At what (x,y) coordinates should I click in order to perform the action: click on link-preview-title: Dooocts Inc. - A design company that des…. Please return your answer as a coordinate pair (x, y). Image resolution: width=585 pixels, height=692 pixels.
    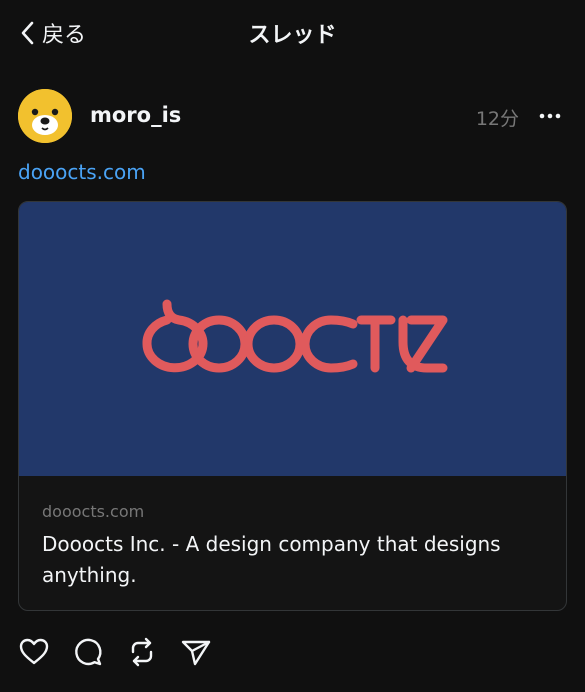
    Looking at the image, I should click on (271, 559).